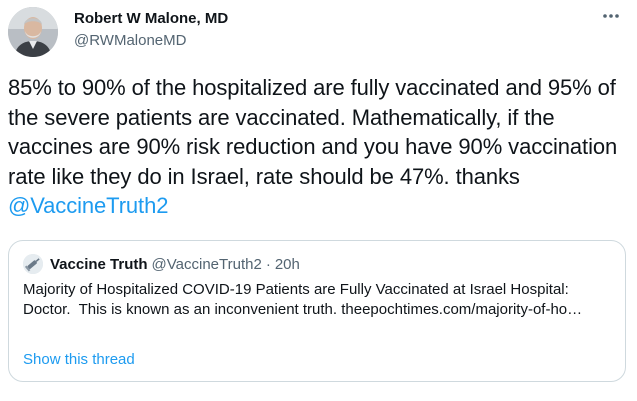 The width and height of the screenshot is (637, 401). I want to click on show-thread-link: Show this thread, so click(79, 359).